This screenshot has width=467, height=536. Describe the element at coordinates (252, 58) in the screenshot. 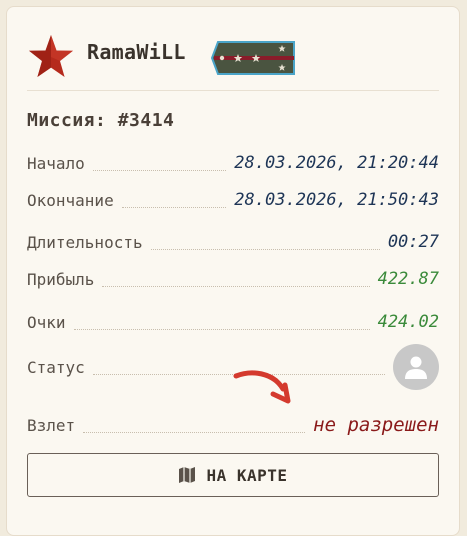

I see `shoulder-strap-icon` at that location.